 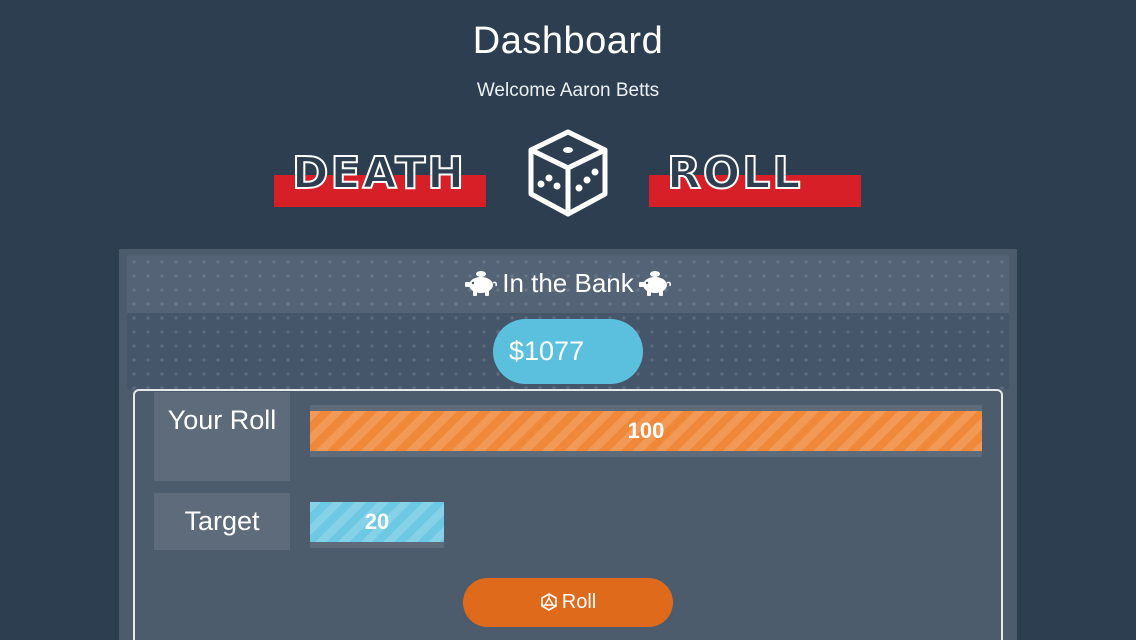 I want to click on logo-text-roll: Roll, so click(x=734, y=173).